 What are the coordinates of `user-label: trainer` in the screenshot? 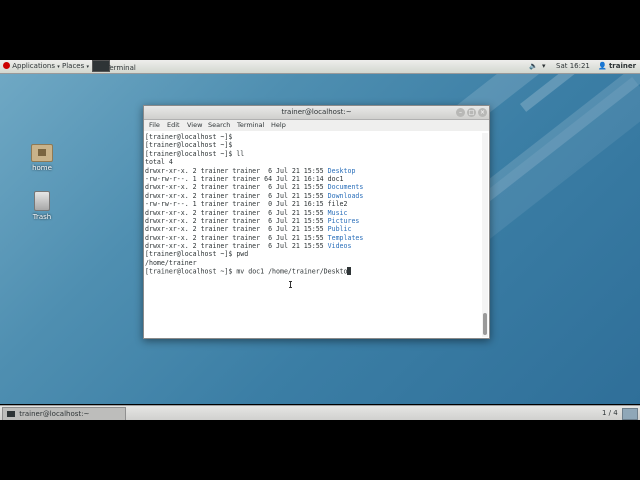 It's located at (622, 66).